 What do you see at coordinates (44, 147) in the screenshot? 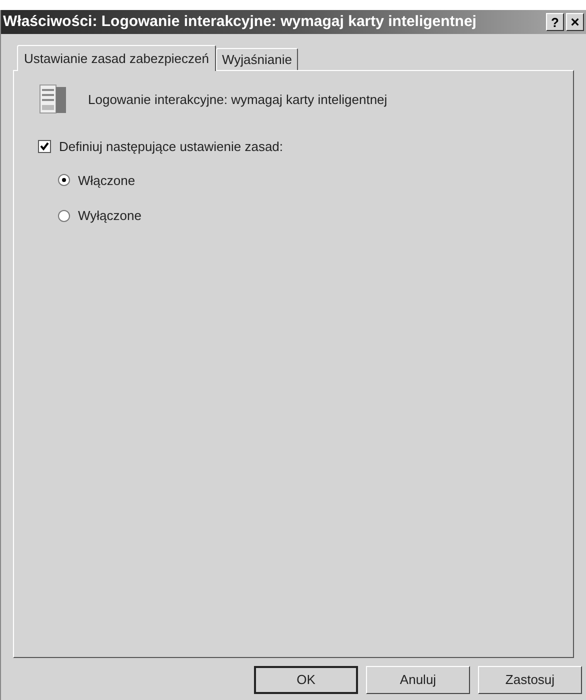
I see `checkbox` at bounding box center [44, 147].